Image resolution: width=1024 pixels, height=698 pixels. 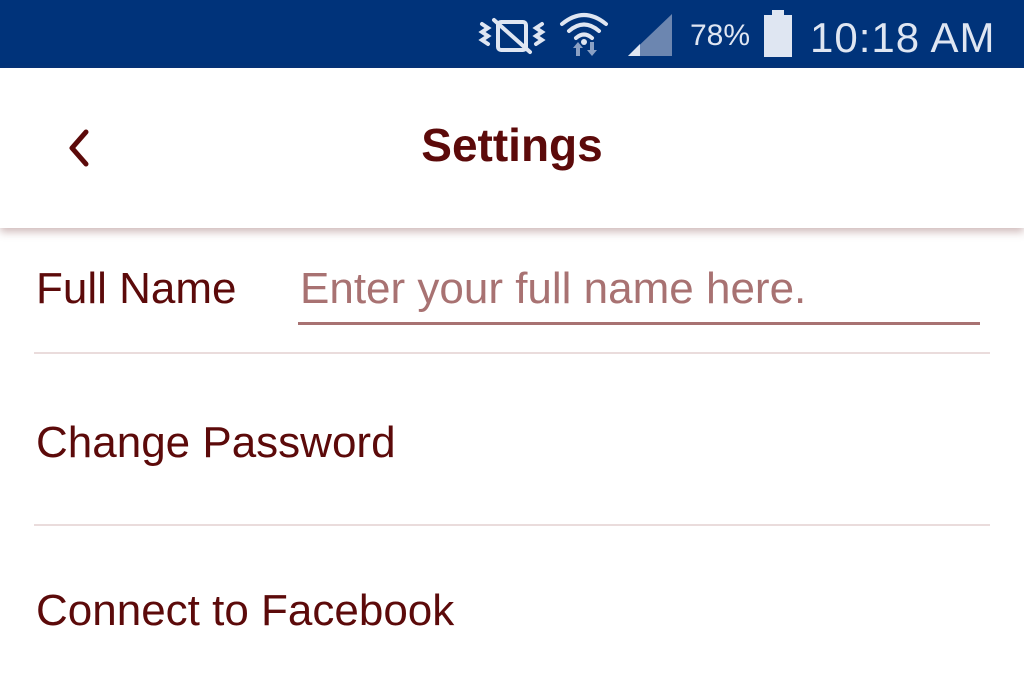 I want to click on status-bar: 78% 10:18 AM, so click(x=512, y=34).